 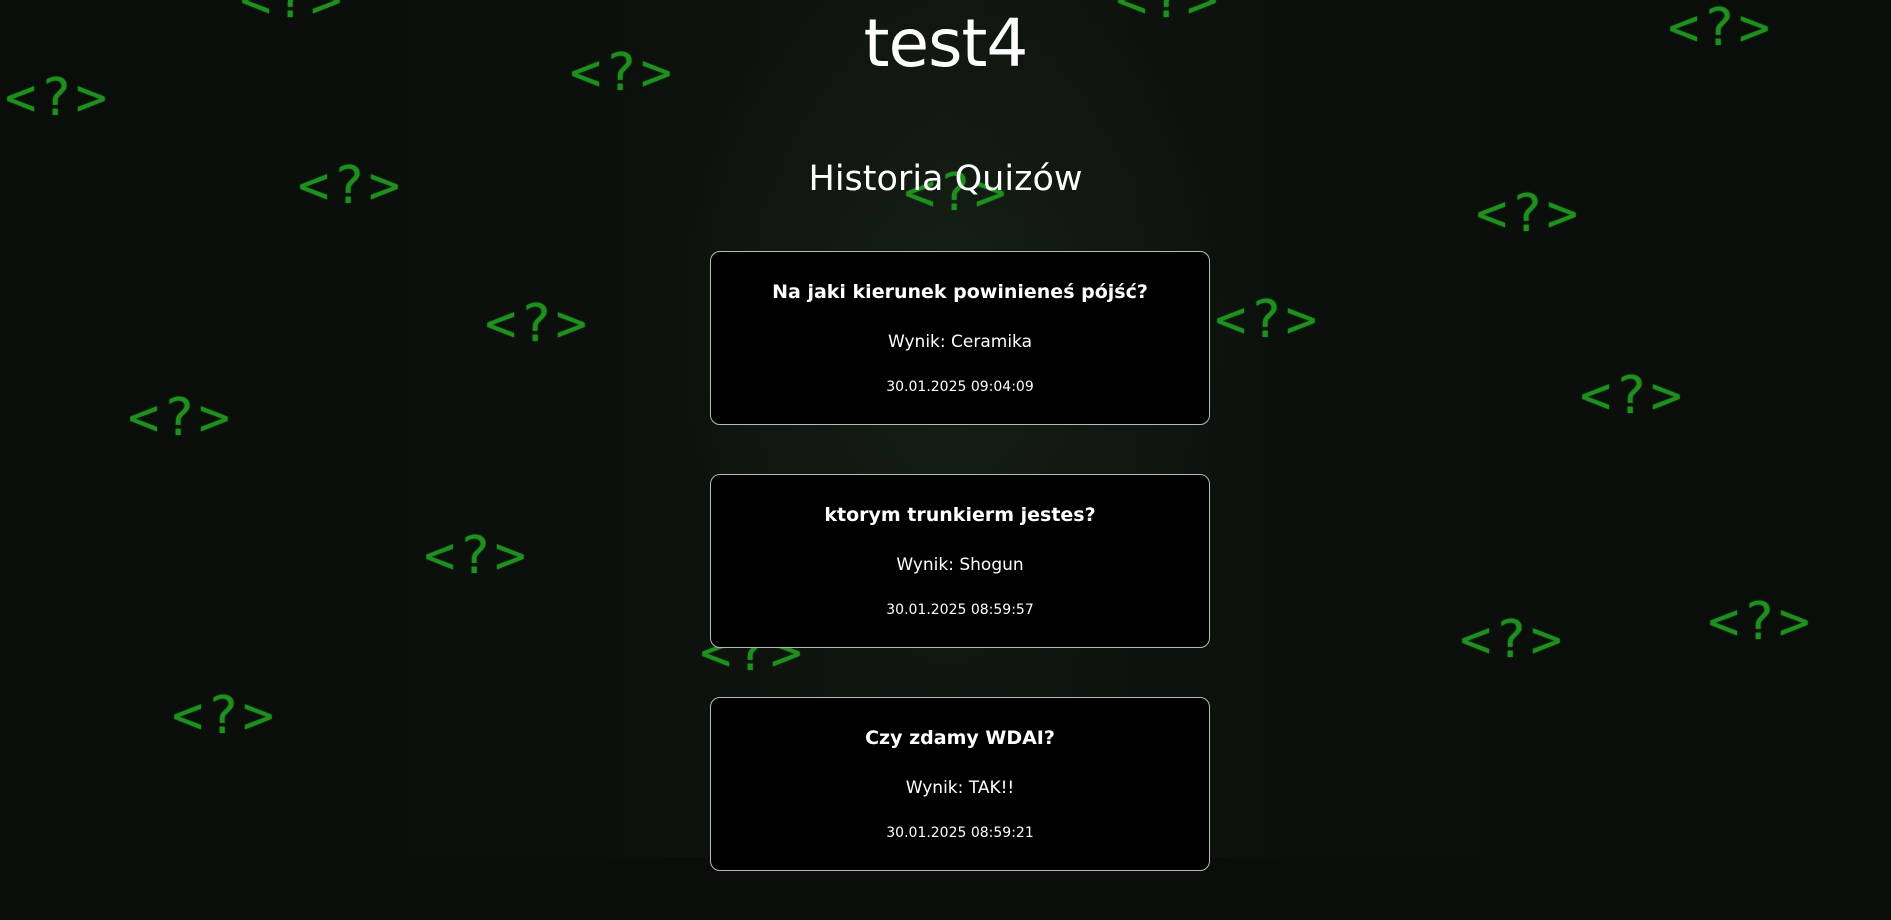 What do you see at coordinates (960, 833) in the screenshot?
I see `quiz-date: 30.01.2025 08:59:21` at bounding box center [960, 833].